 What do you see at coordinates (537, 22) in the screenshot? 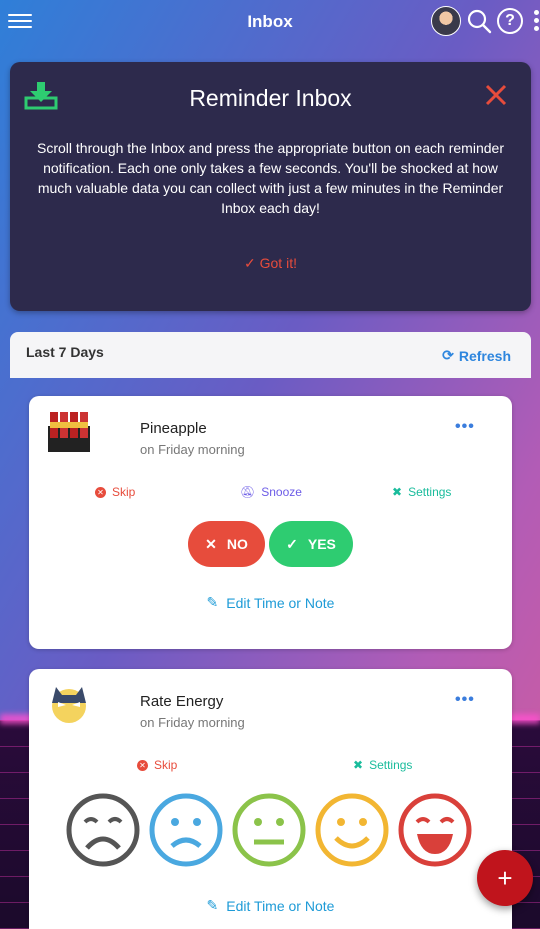
I see `more-vertical-icon` at bounding box center [537, 22].